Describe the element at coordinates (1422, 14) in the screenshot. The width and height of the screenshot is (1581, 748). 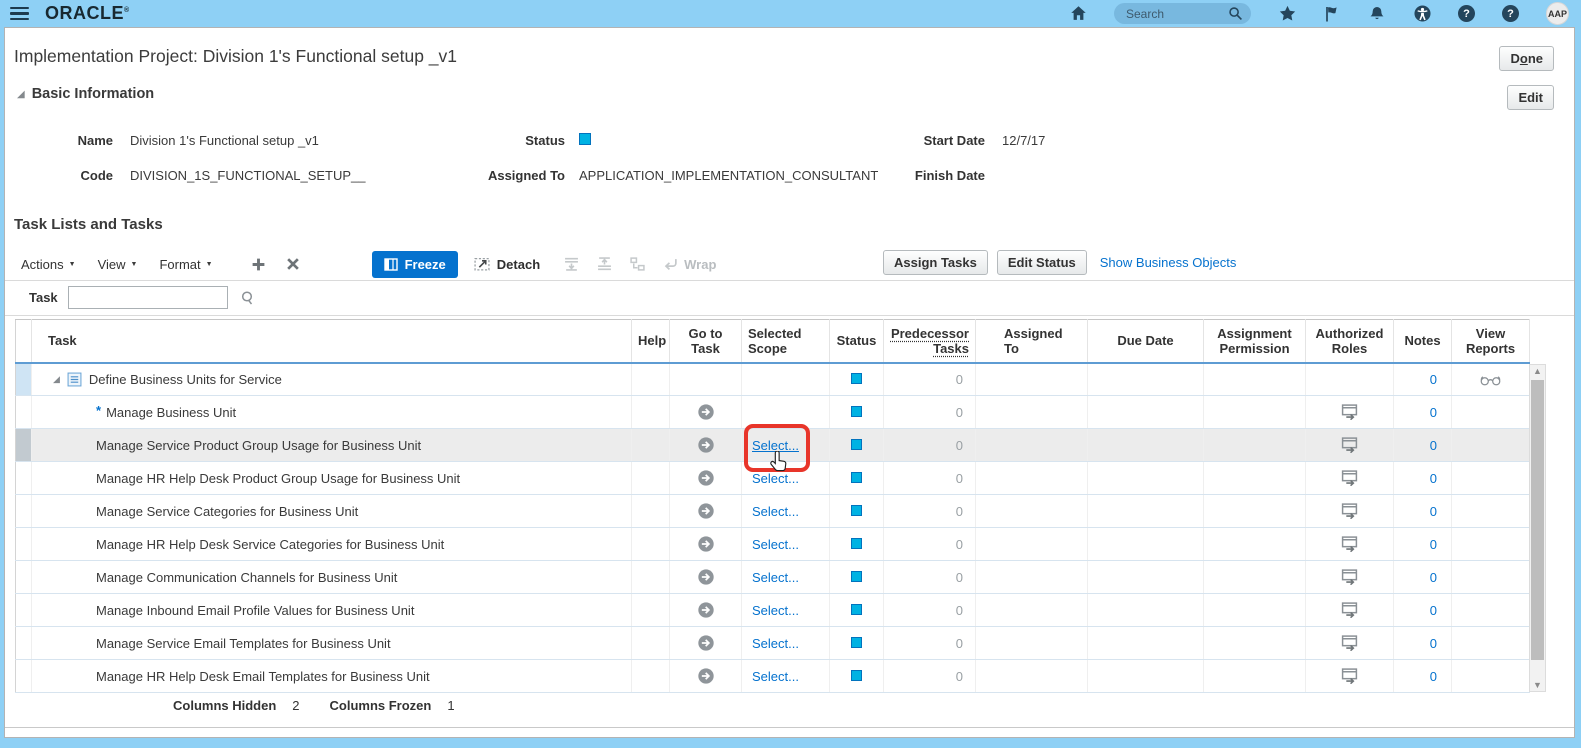
I see `accessibility-icon` at that location.